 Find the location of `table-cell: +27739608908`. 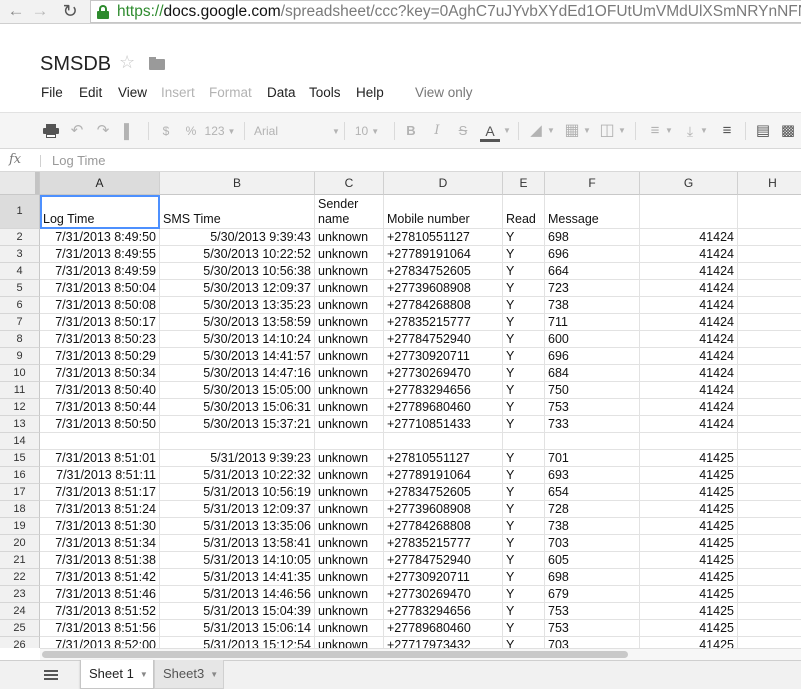

table-cell: +27739608908 is located at coordinates (443, 288).